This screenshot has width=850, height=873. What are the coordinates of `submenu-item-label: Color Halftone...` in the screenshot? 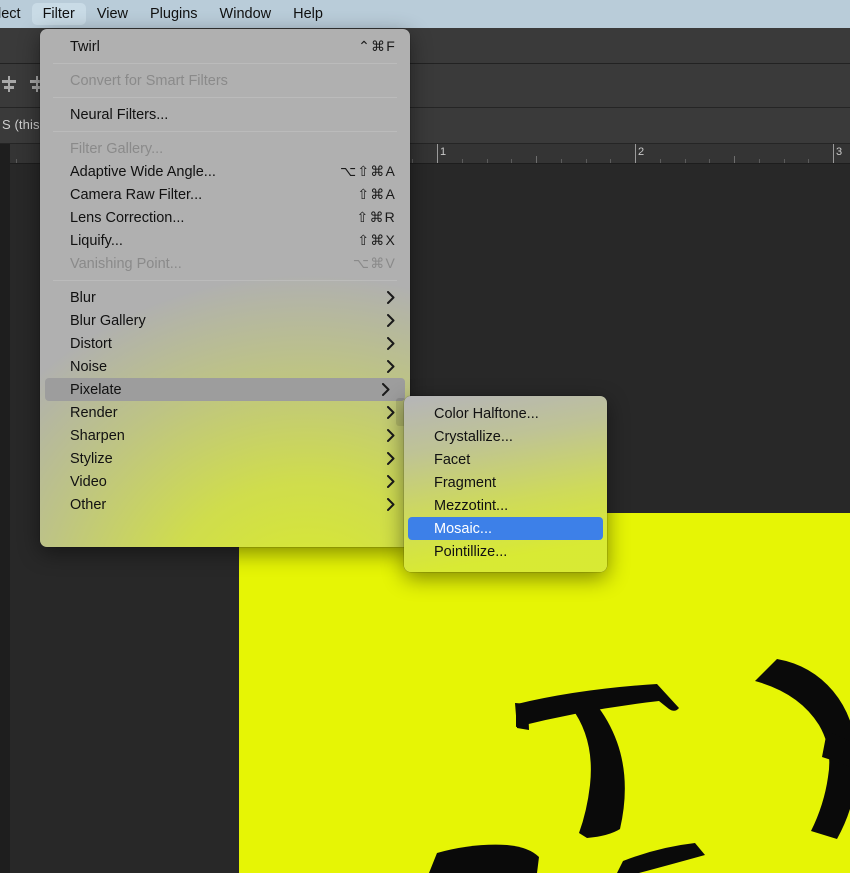 It's located at (486, 413).